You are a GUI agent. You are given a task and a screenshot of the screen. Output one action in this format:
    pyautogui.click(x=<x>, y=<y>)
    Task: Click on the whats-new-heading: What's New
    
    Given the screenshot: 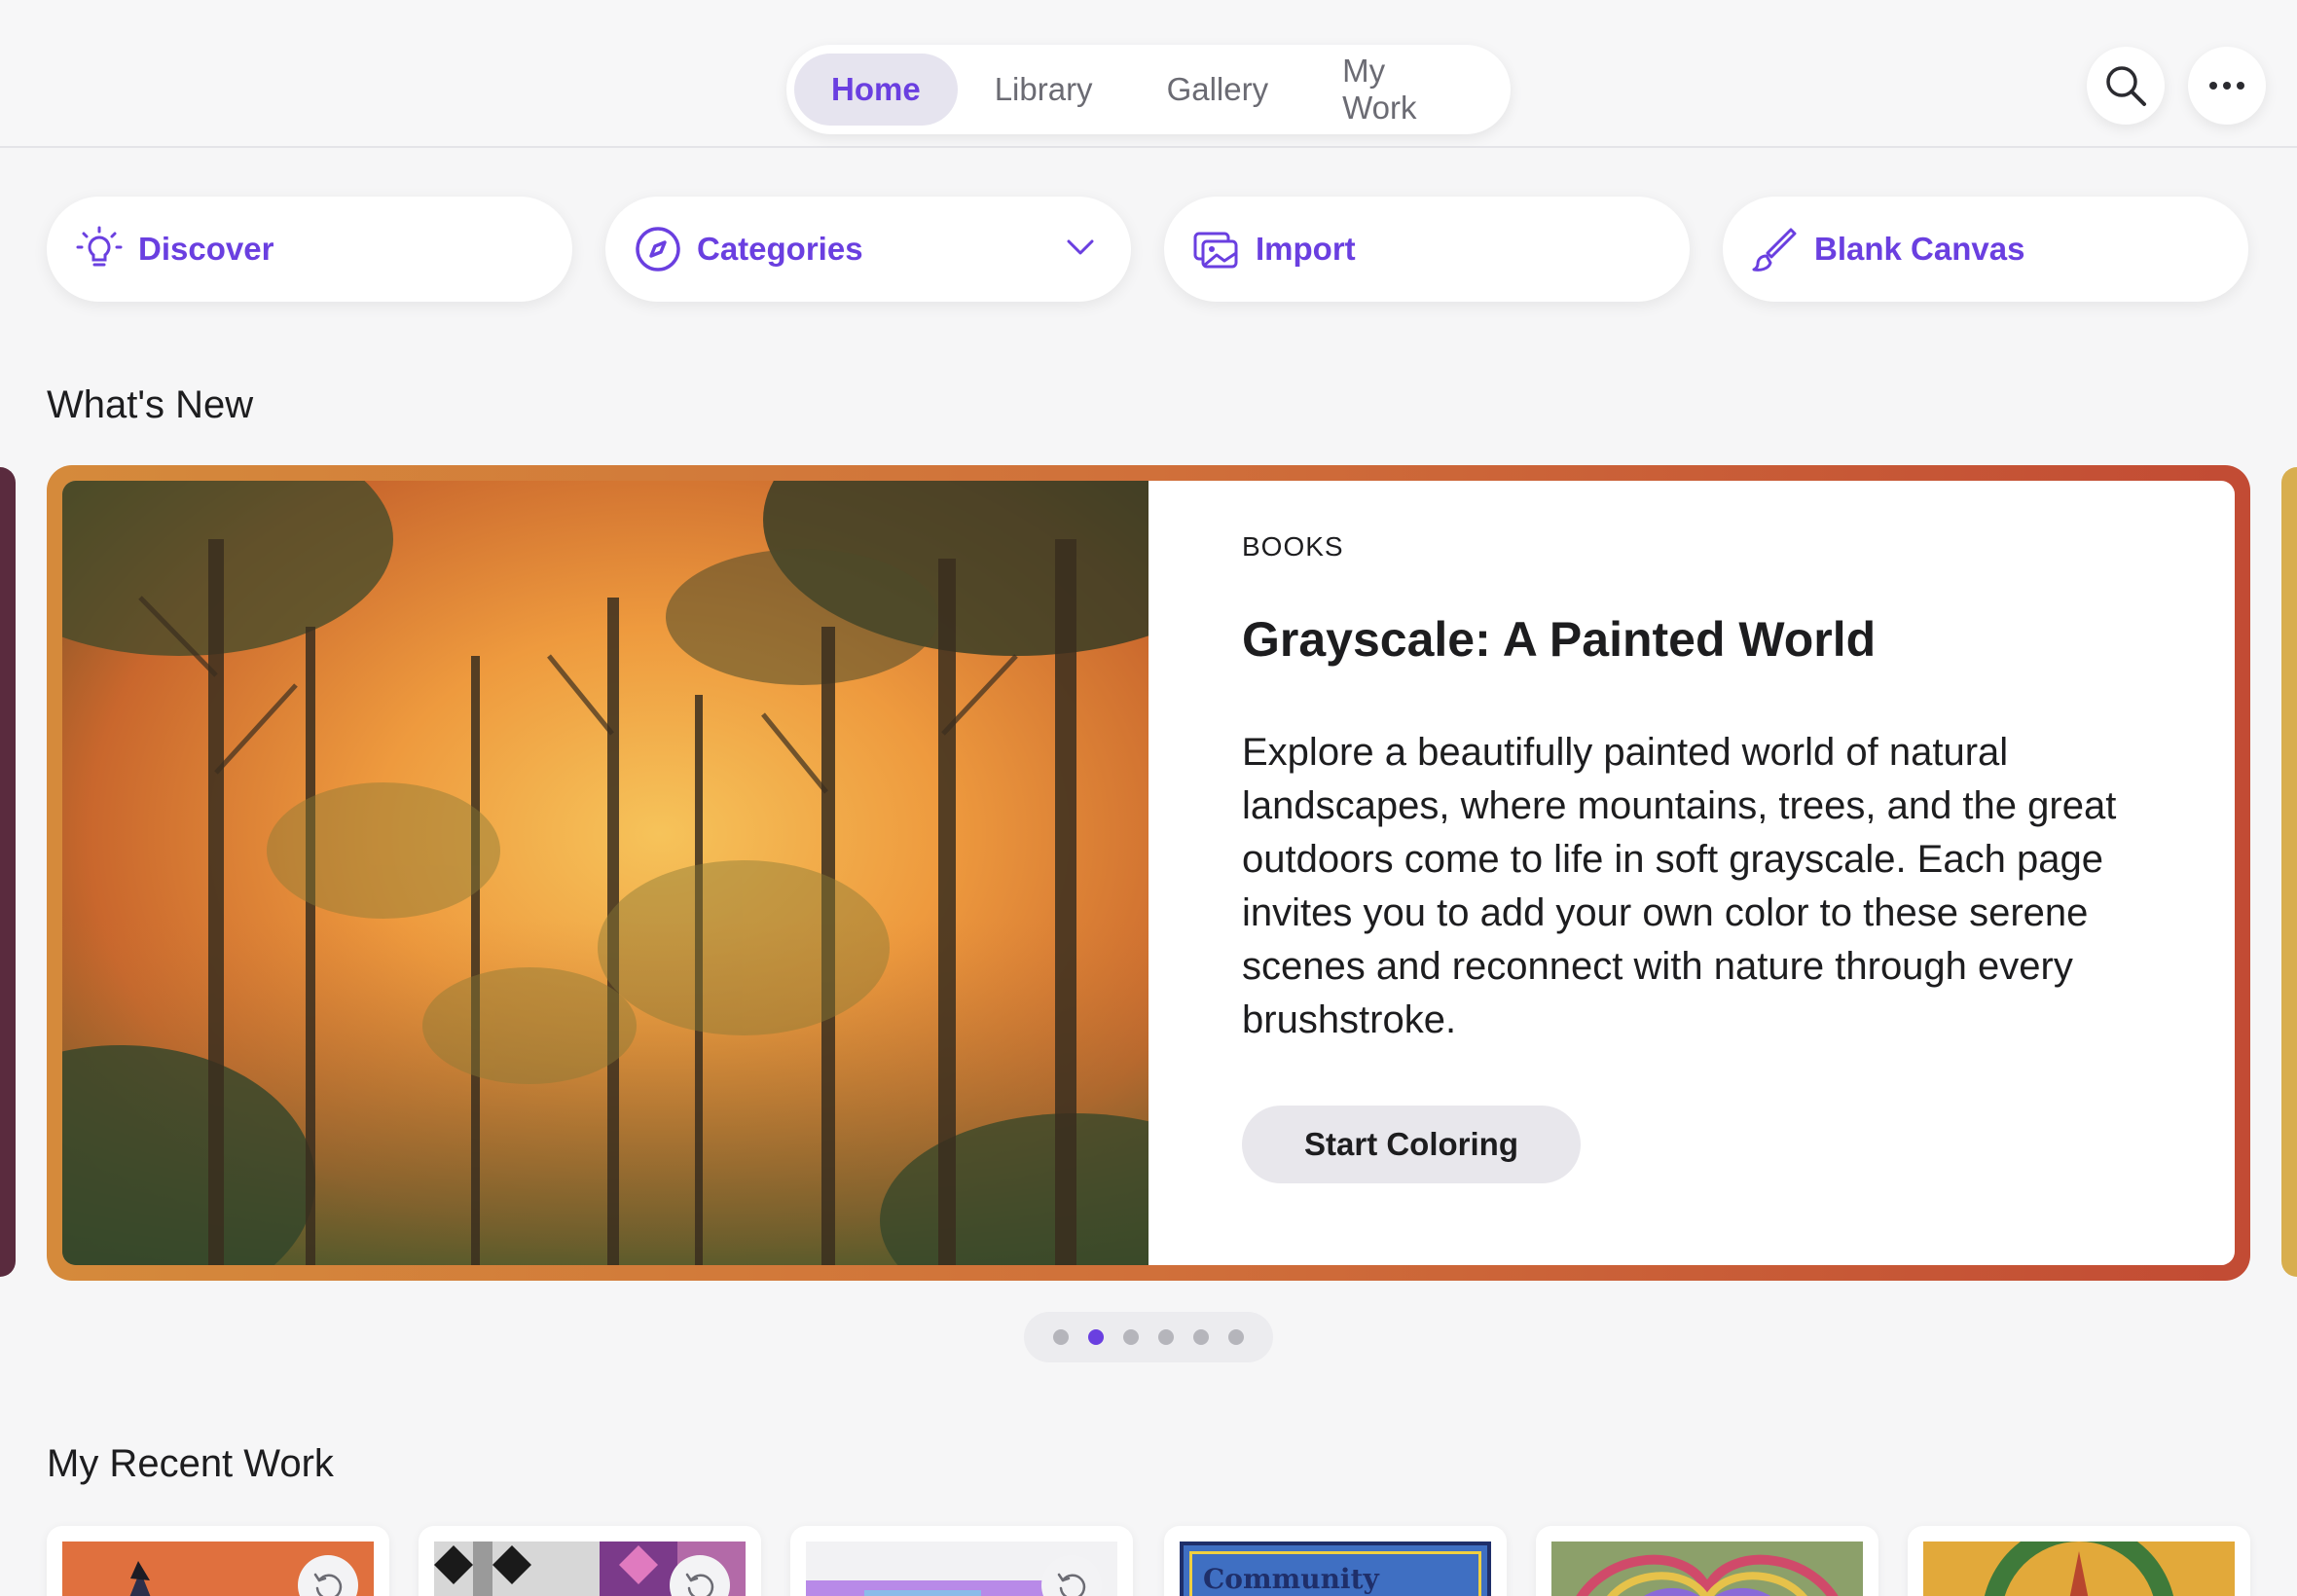 What is the action you would take?
    pyautogui.click(x=150, y=404)
    